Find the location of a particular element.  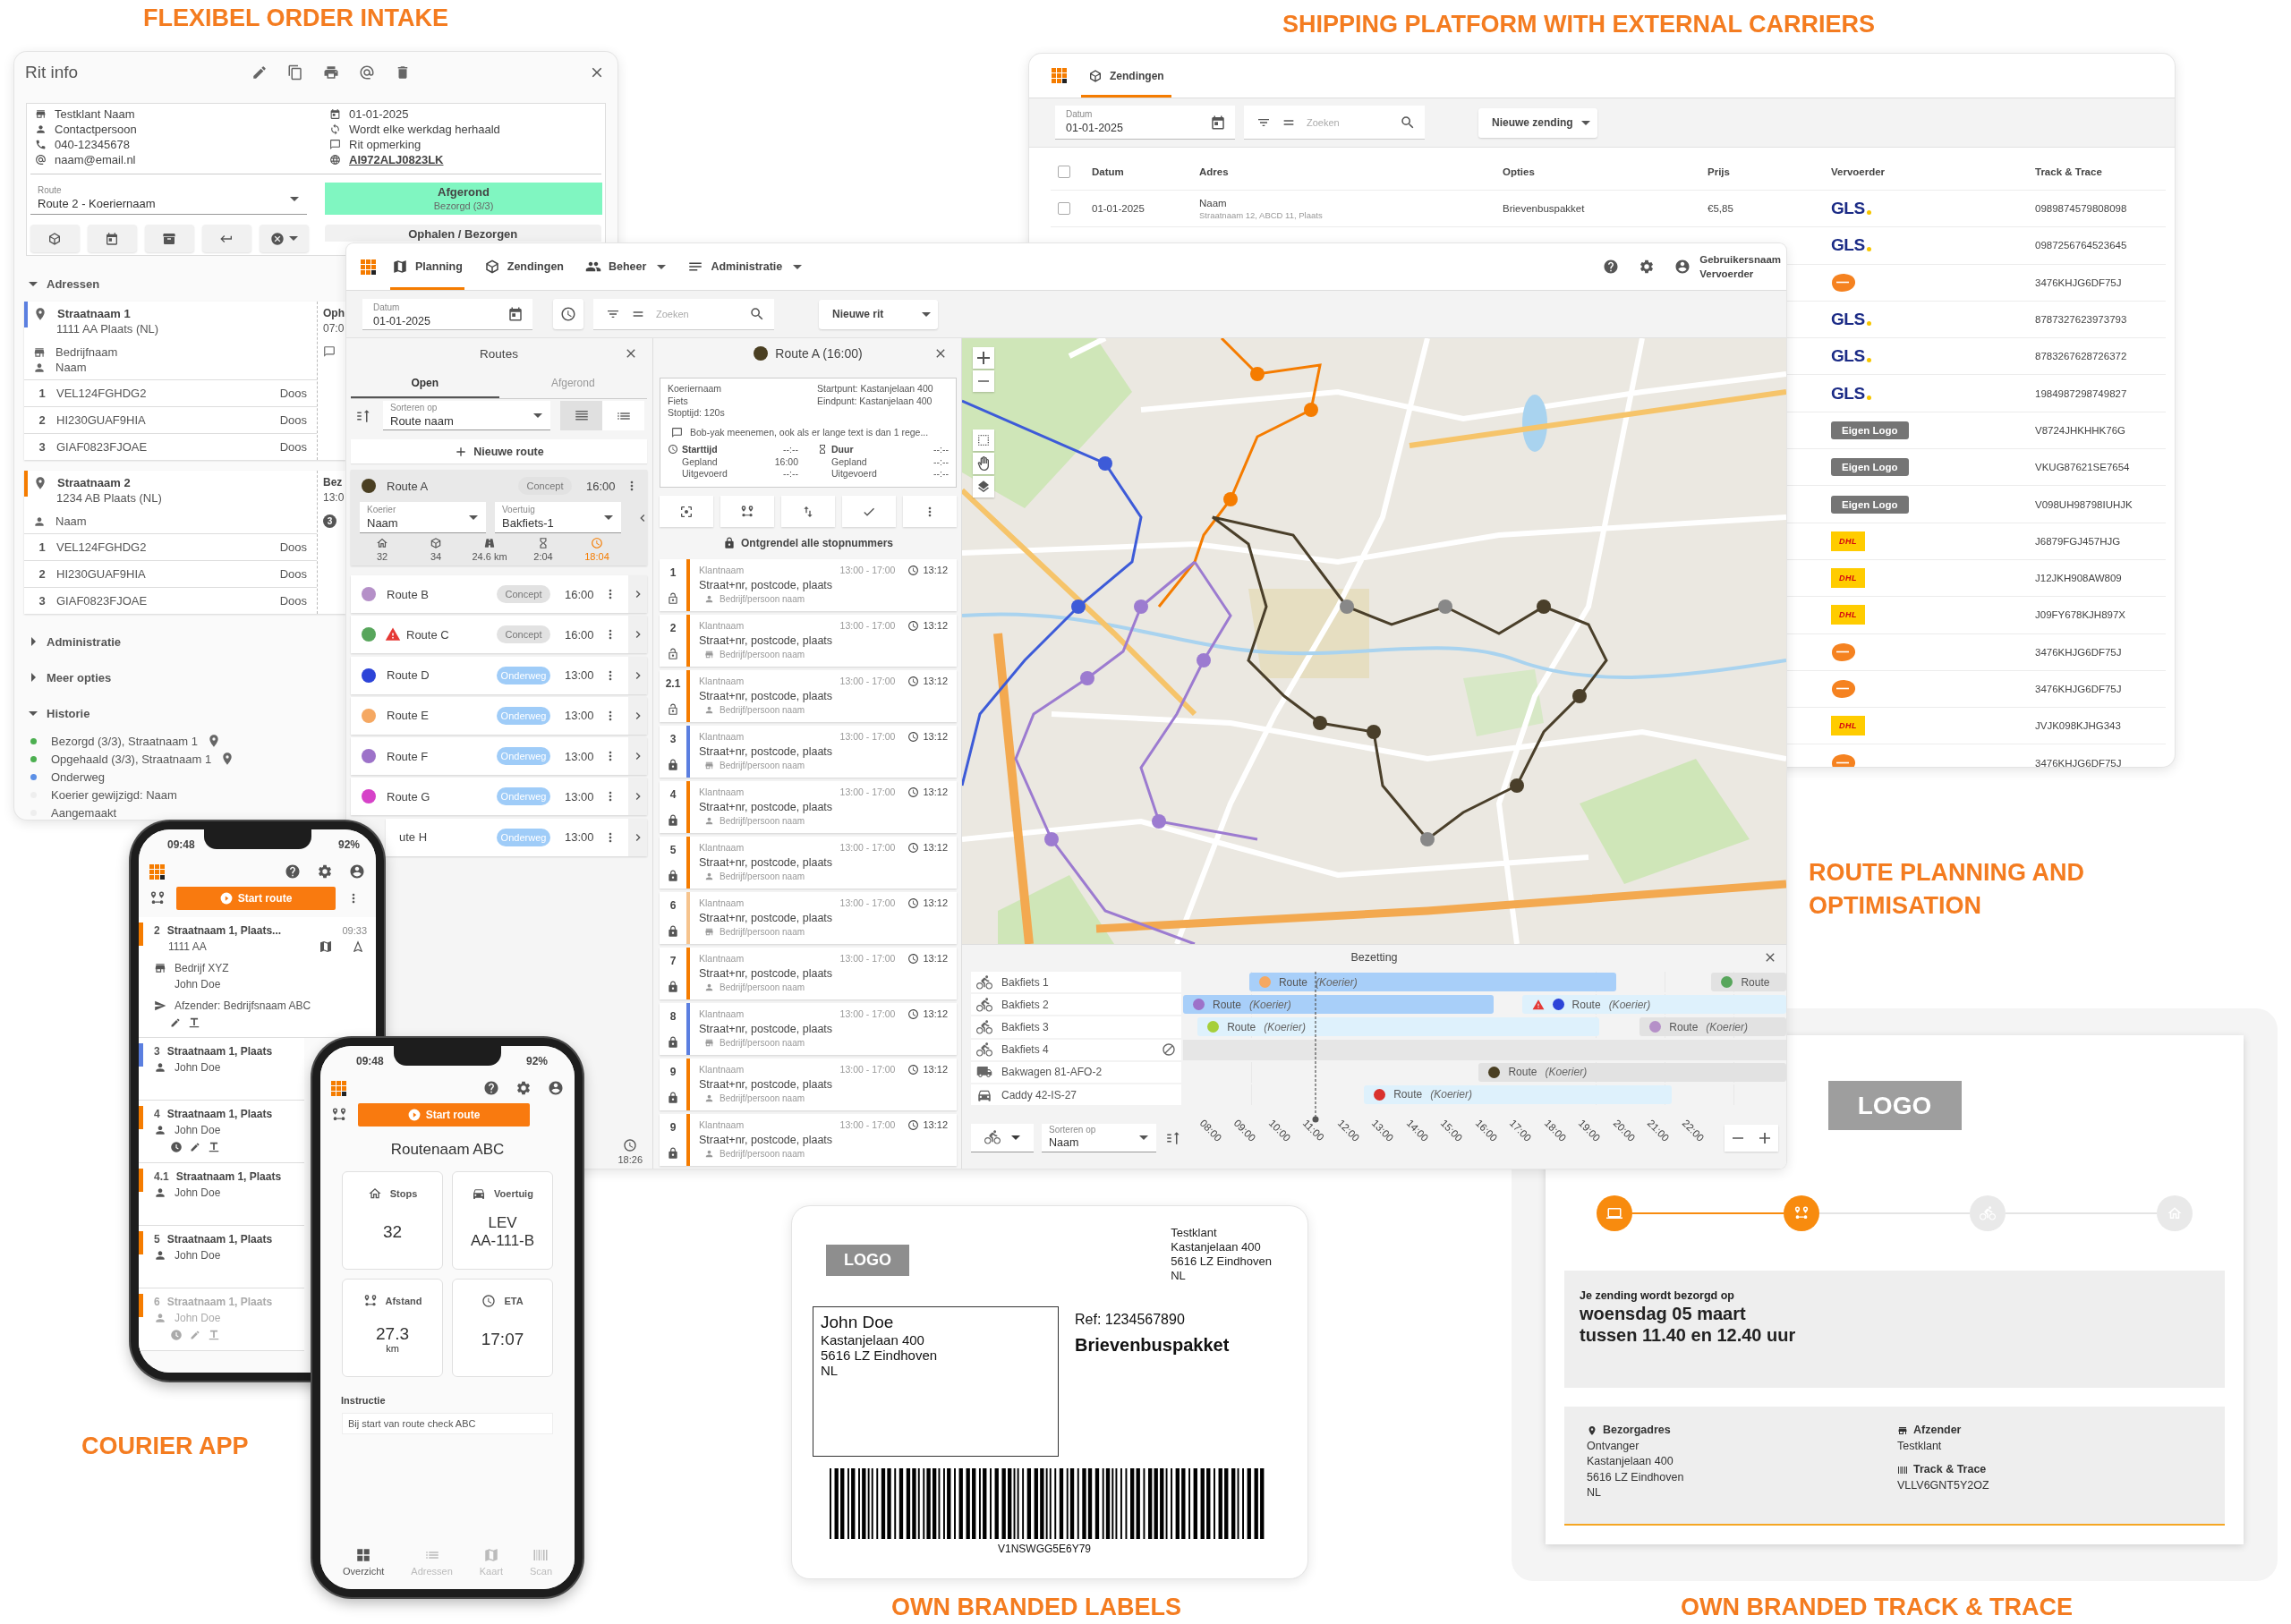

stop-card: 2 Klantnaam 13:00 - 17:00 13:12 Straat+nr, postcode, plaats Bedrijf/persoon naam is located at coordinates (808, 641).